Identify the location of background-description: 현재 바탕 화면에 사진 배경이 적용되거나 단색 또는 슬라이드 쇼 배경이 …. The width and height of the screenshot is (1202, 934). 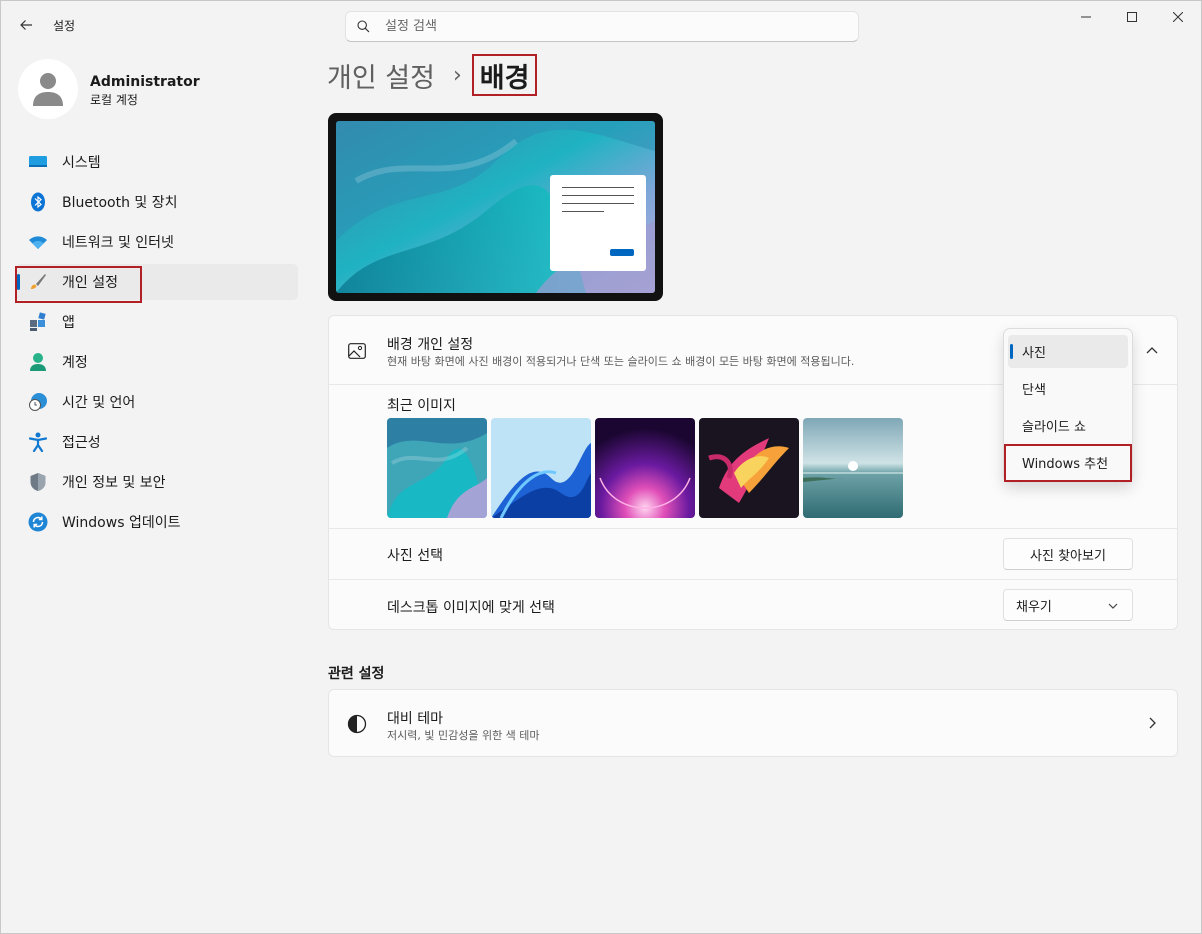
(621, 361).